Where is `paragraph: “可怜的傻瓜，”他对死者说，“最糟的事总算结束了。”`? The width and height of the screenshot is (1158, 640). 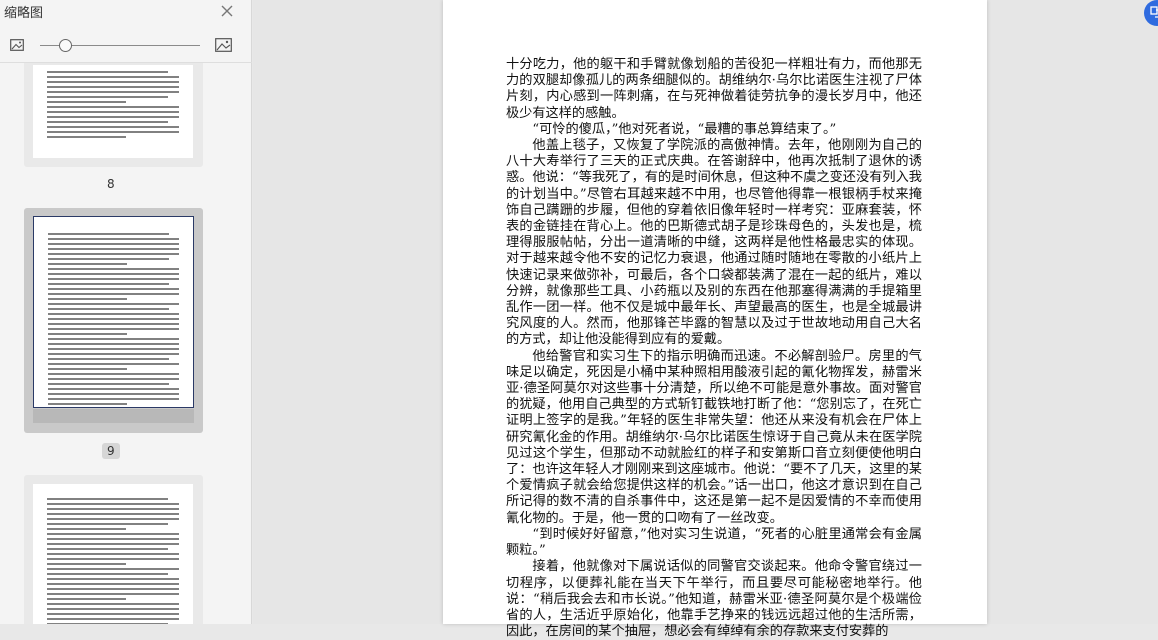 paragraph: “可怜的傻瓜，”他对死者说，“最糟的事总算结束了。” is located at coordinates (684, 129).